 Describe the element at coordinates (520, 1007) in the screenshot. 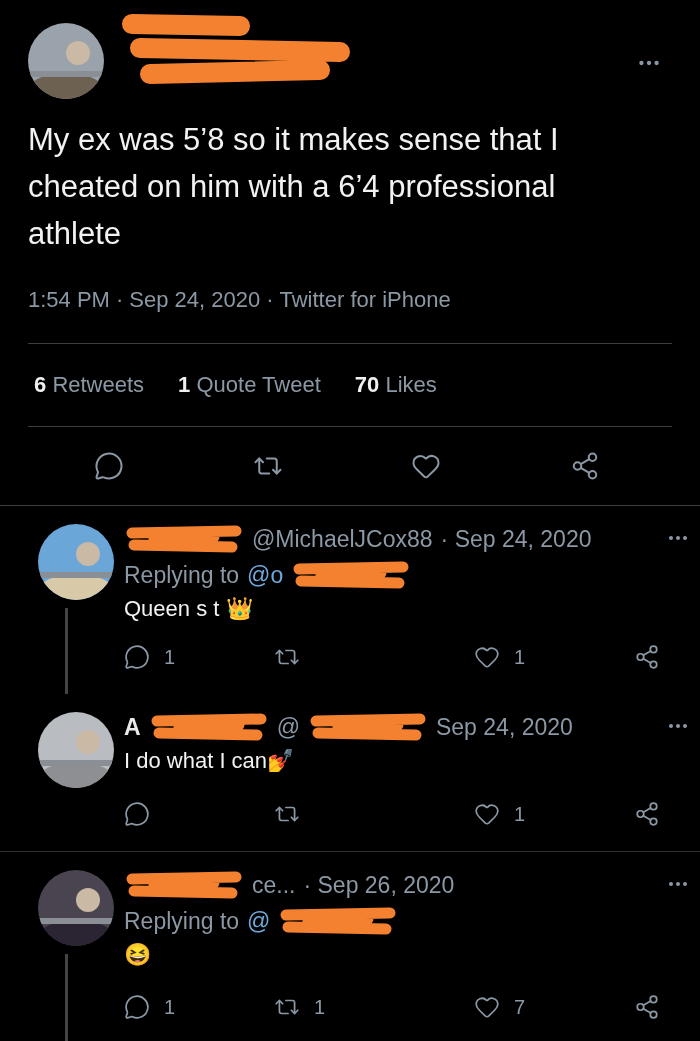

I see `like-count: 7` at that location.